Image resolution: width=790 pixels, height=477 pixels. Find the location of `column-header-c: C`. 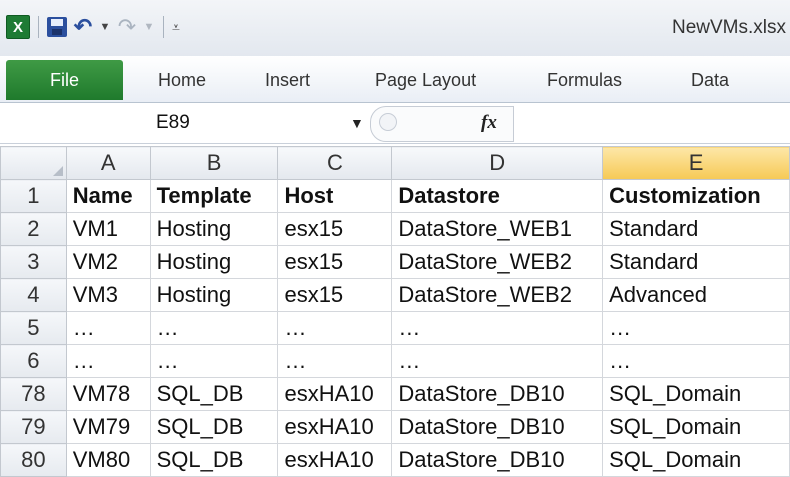

column-header-c: C is located at coordinates (335, 163).